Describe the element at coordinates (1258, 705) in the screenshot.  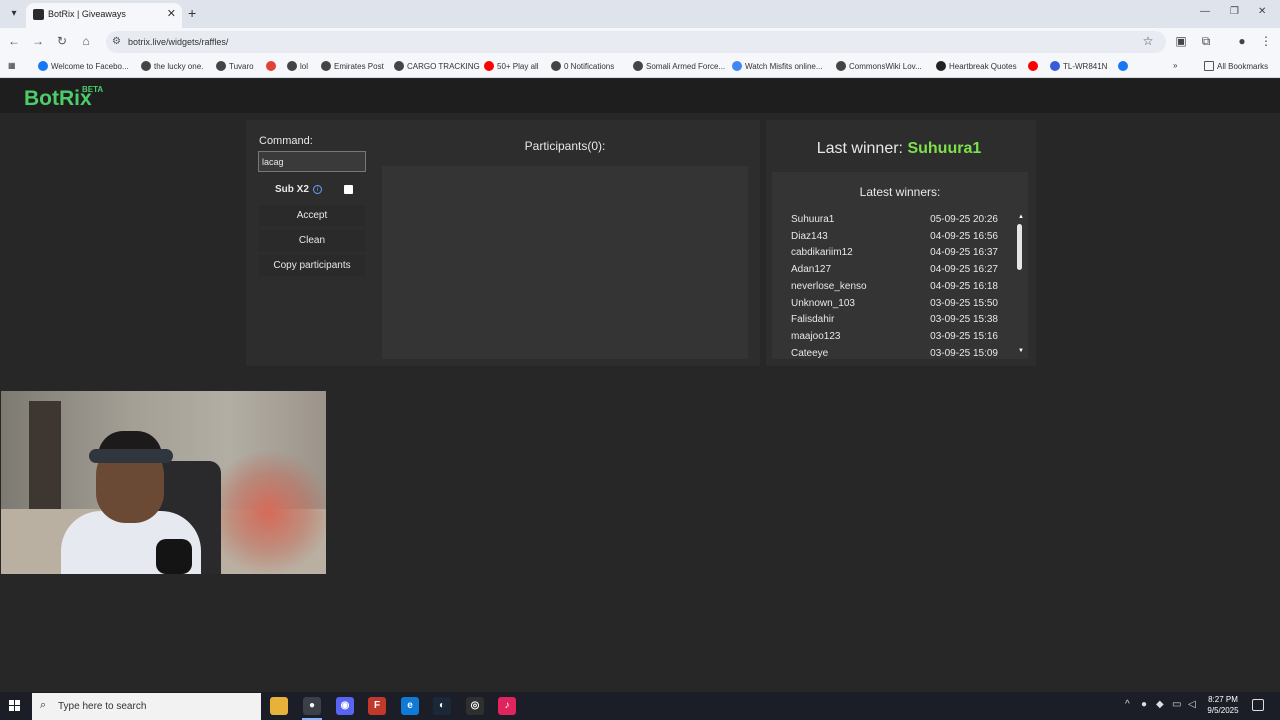
I see `notification-icon` at that location.